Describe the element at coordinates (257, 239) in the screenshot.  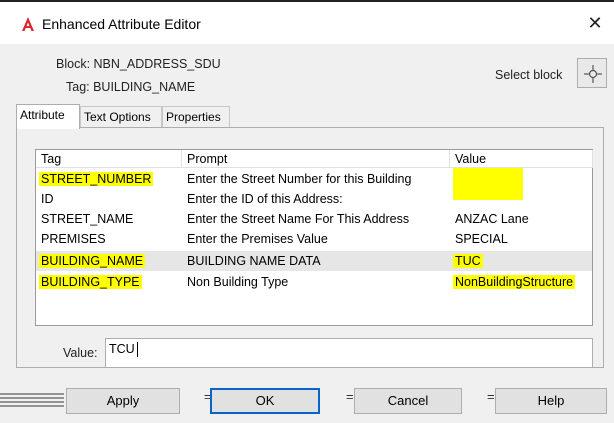
I see `row-prompt: Enter the Premises Value` at that location.